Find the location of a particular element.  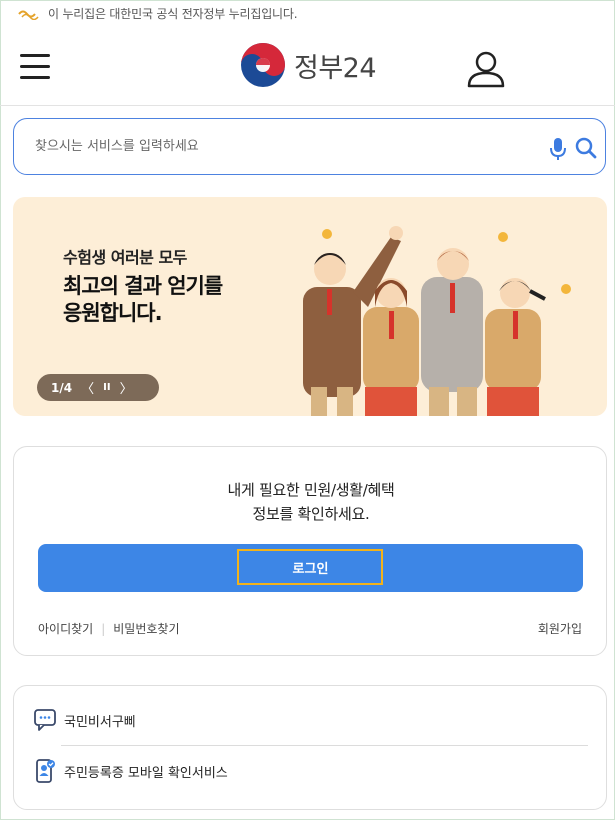

mobile-id-icon is located at coordinates (45, 771).